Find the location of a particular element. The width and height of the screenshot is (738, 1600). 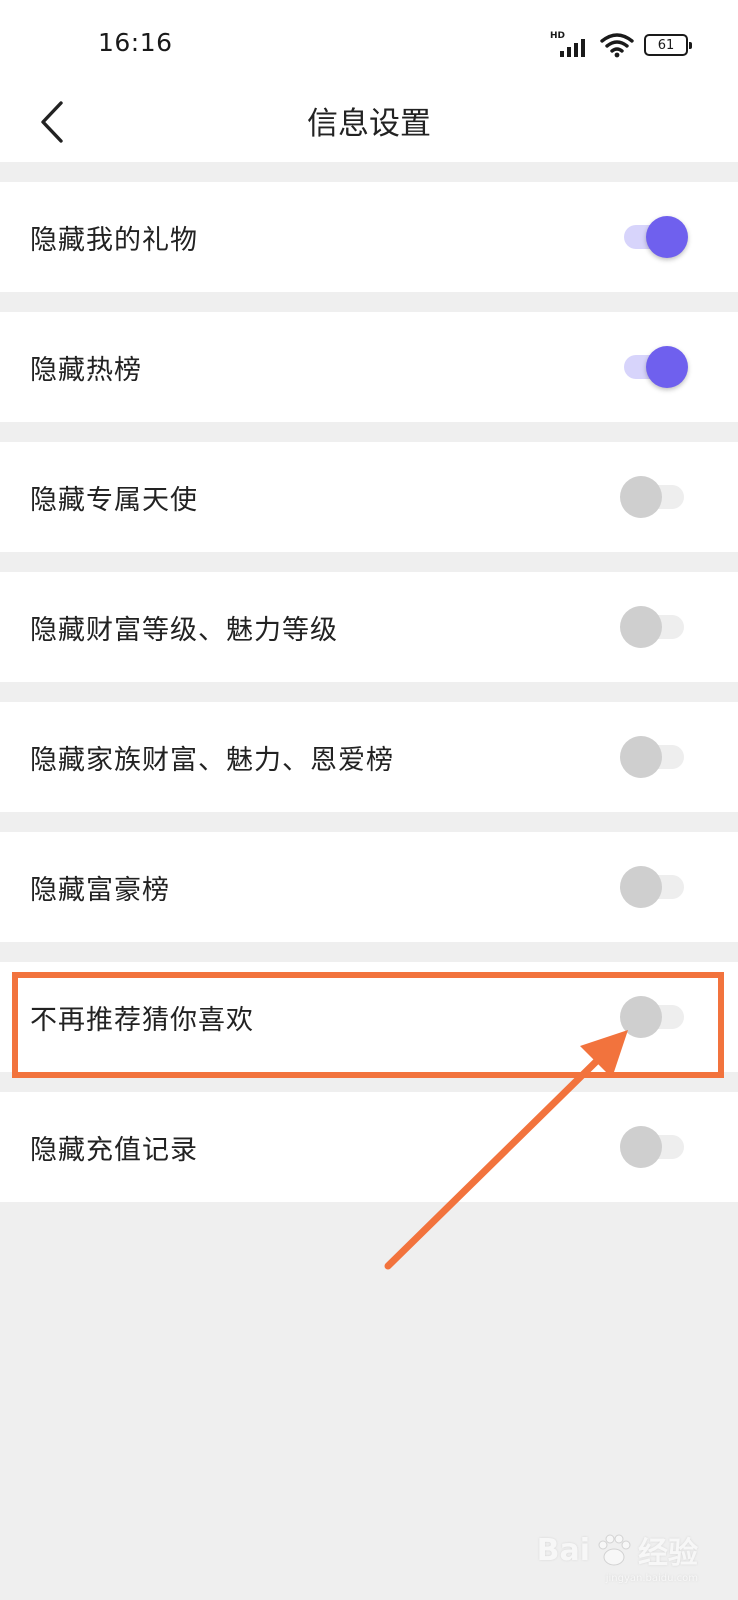

chevron-left-icon is located at coordinates (52, 122).